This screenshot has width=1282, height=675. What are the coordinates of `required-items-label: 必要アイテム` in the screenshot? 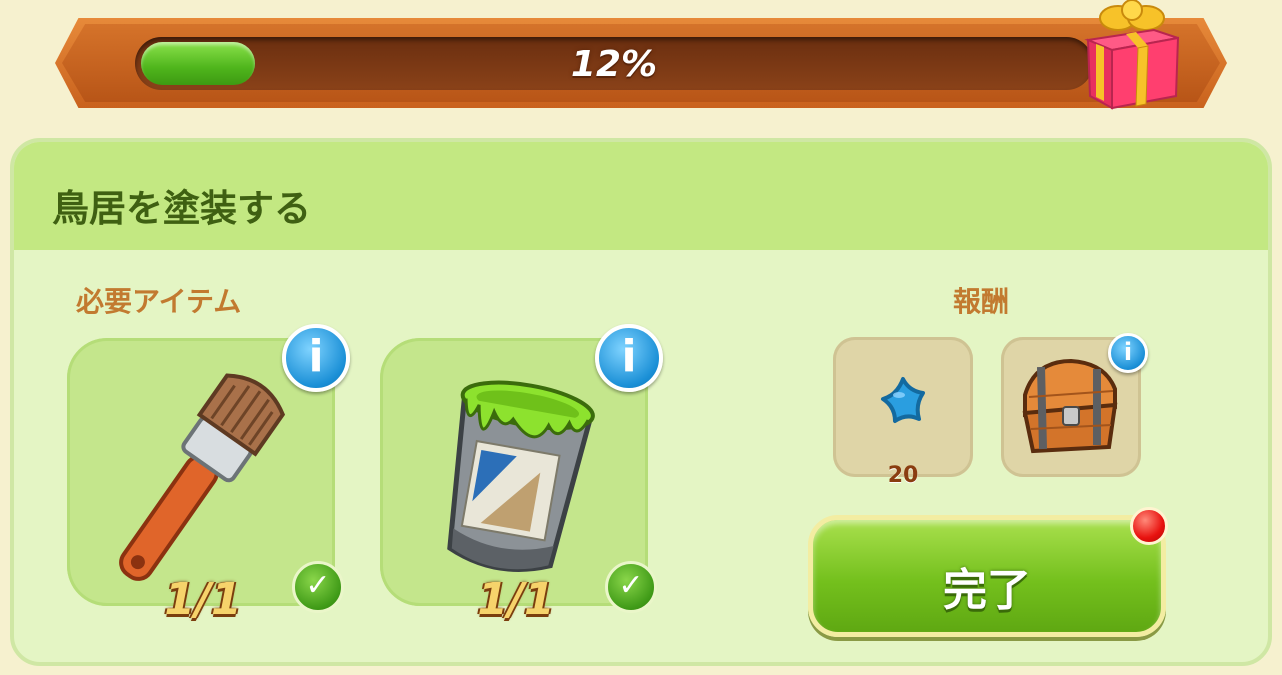 It's located at (159, 301).